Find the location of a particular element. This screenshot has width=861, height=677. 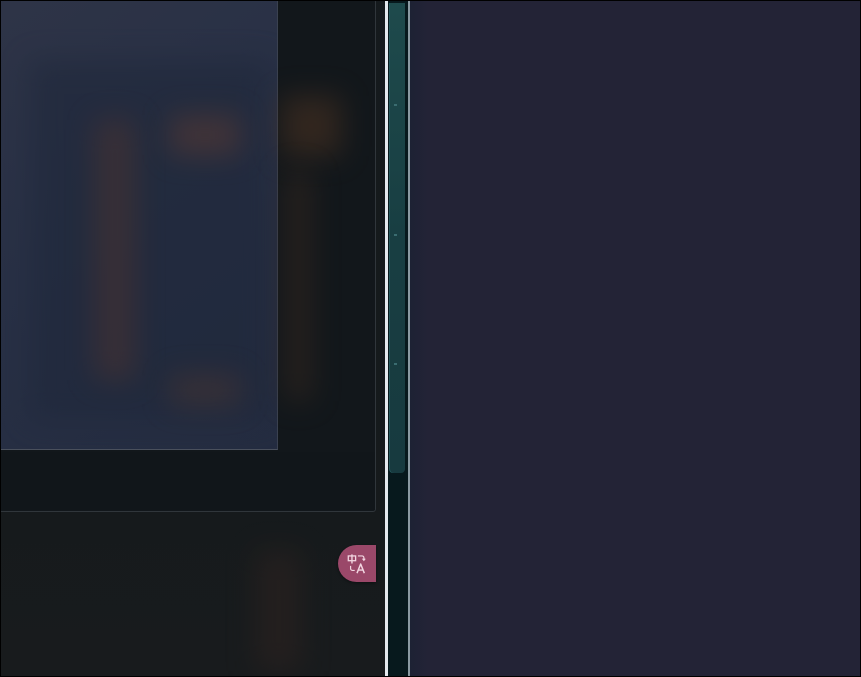

translate-button is located at coordinates (357, 563).